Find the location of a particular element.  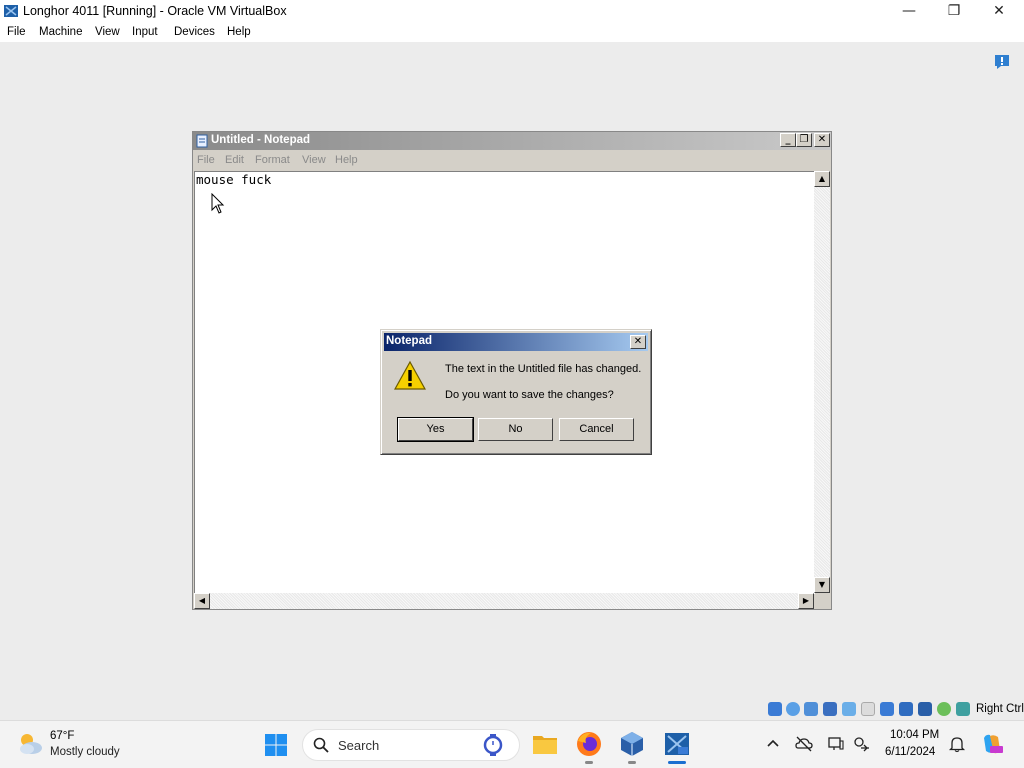

notepad-content: mouse fuck is located at coordinates (234, 179).